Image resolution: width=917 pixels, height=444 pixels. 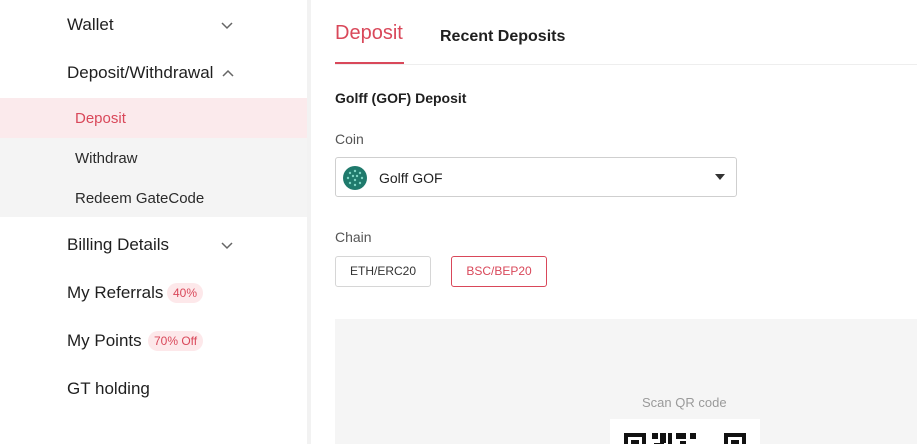 I want to click on sidebar-item-my-referrals: My Referrals 40%, so click(x=153, y=293).